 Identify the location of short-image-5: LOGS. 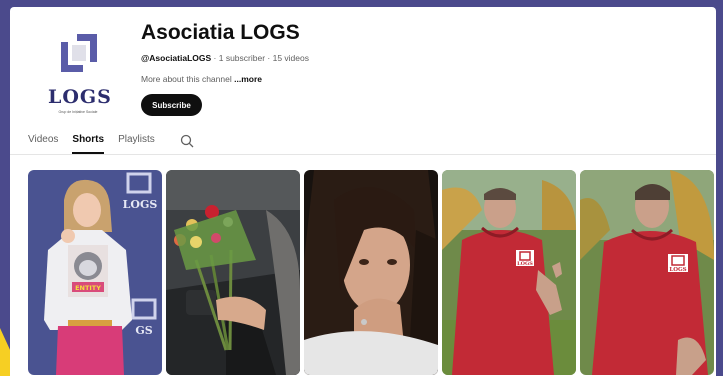
(647, 272).